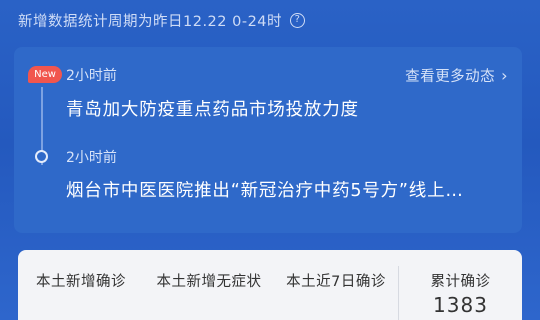  I want to click on chevron-right-icon: ›, so click(504, 75).